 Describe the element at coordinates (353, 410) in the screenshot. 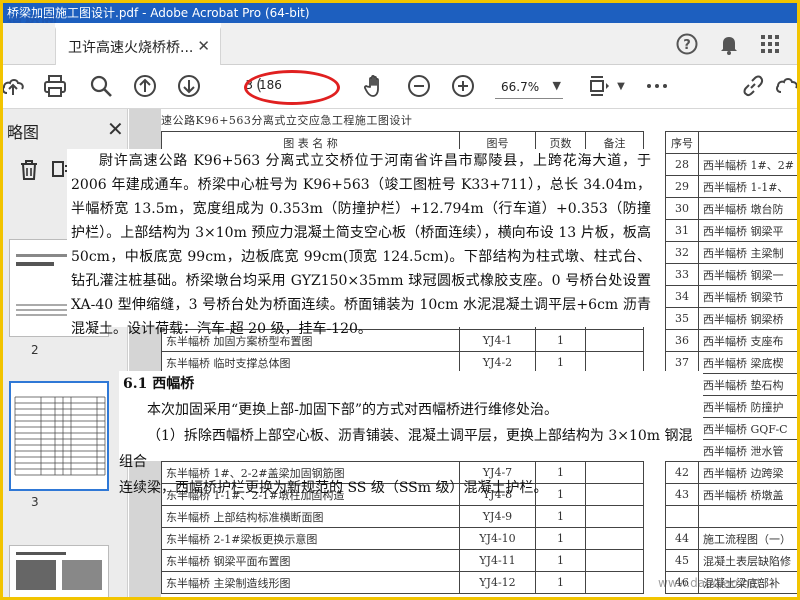

I see `section-paragraph: 本次加固采用“更换上部-加固下部”的方式对西幅桥进行维修处治。` at that location.